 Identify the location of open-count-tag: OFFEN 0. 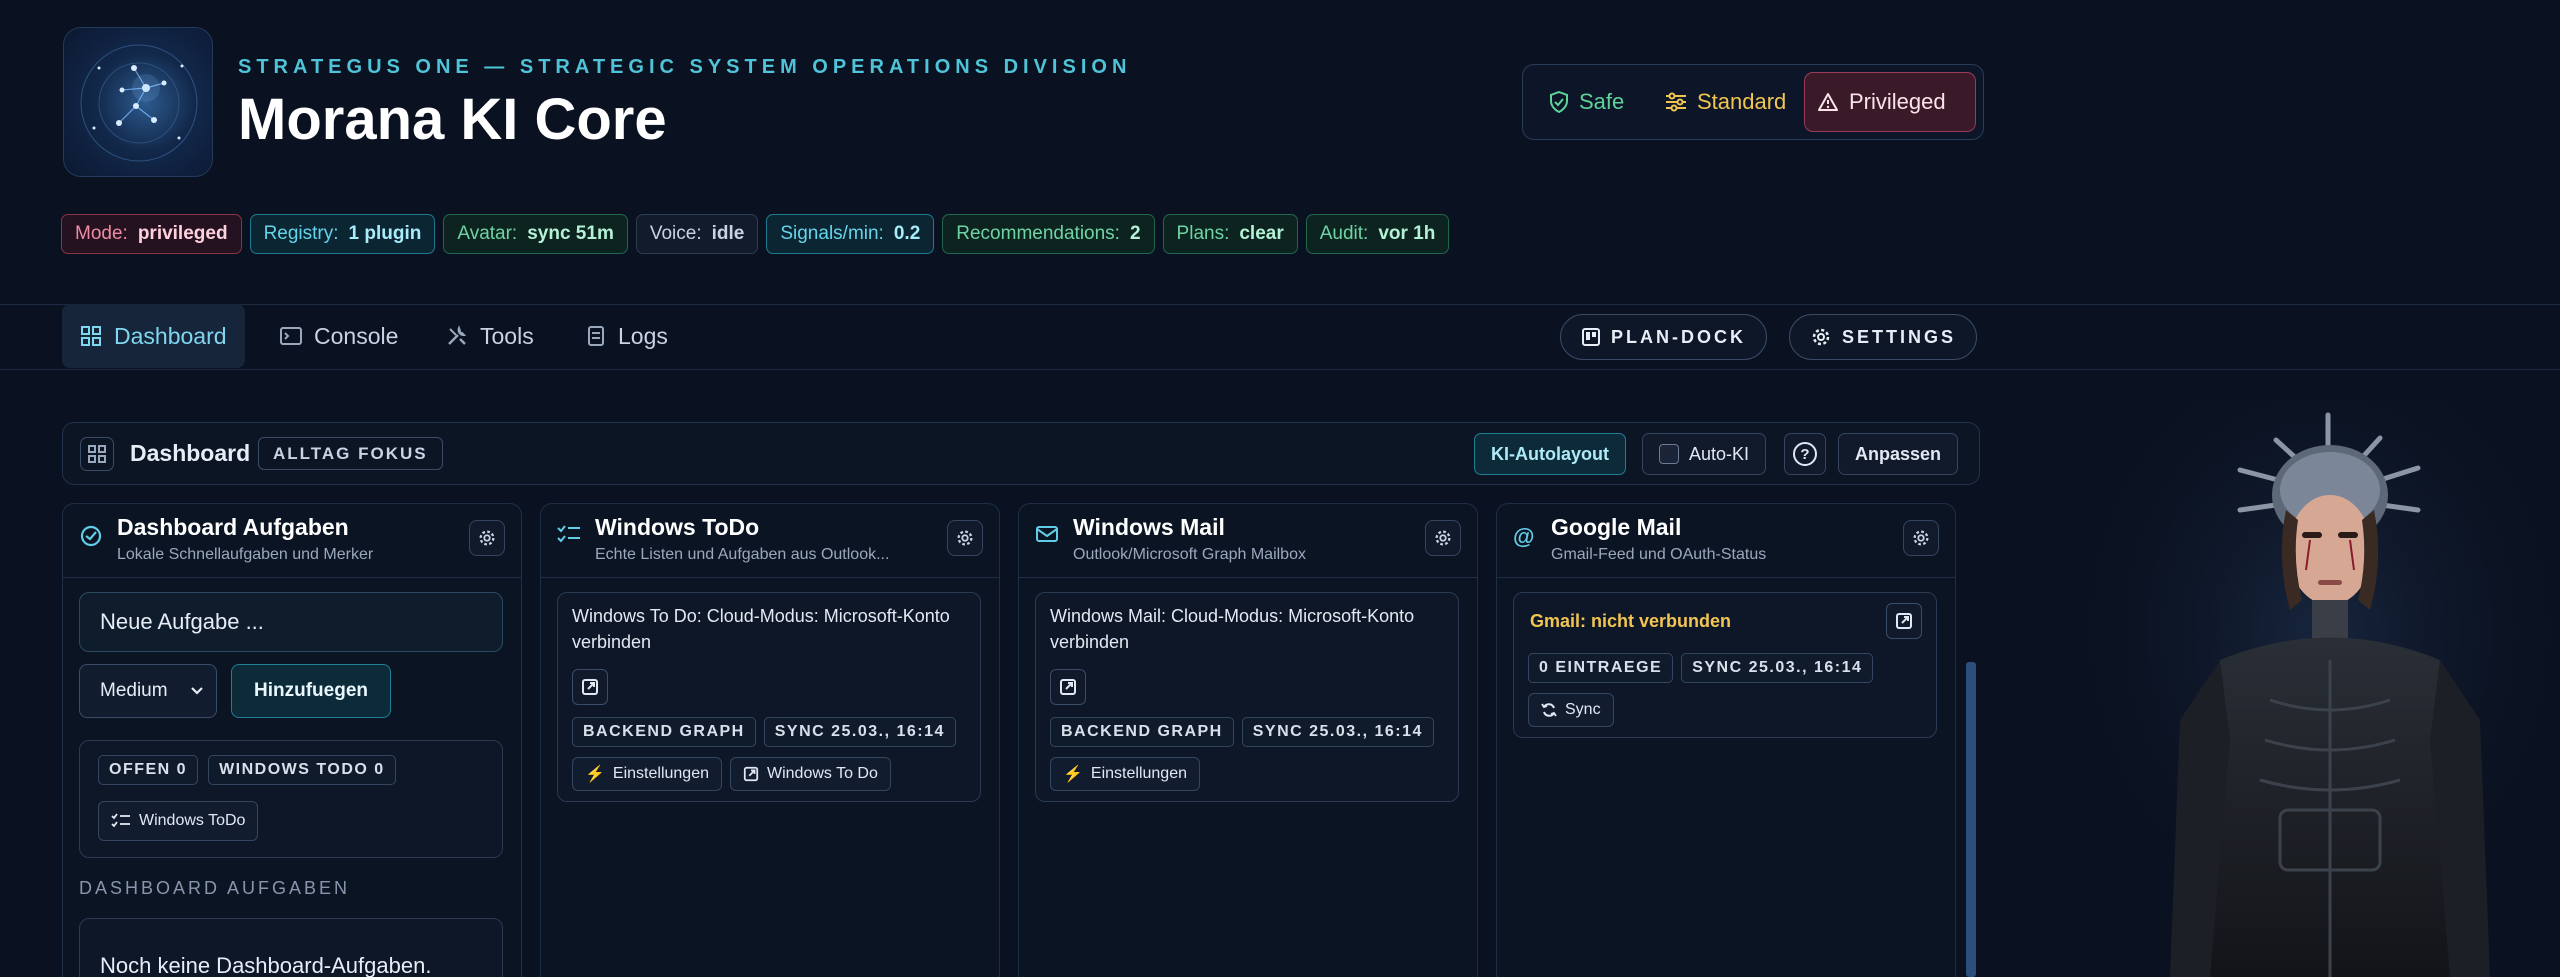
(148, 770).